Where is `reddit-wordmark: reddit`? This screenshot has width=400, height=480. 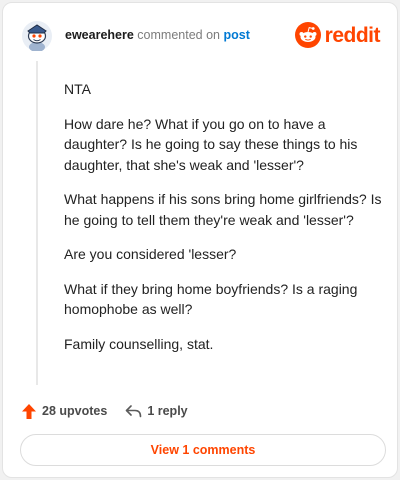 reddit-wordmark: reddit is located at coordinates (352, 35).